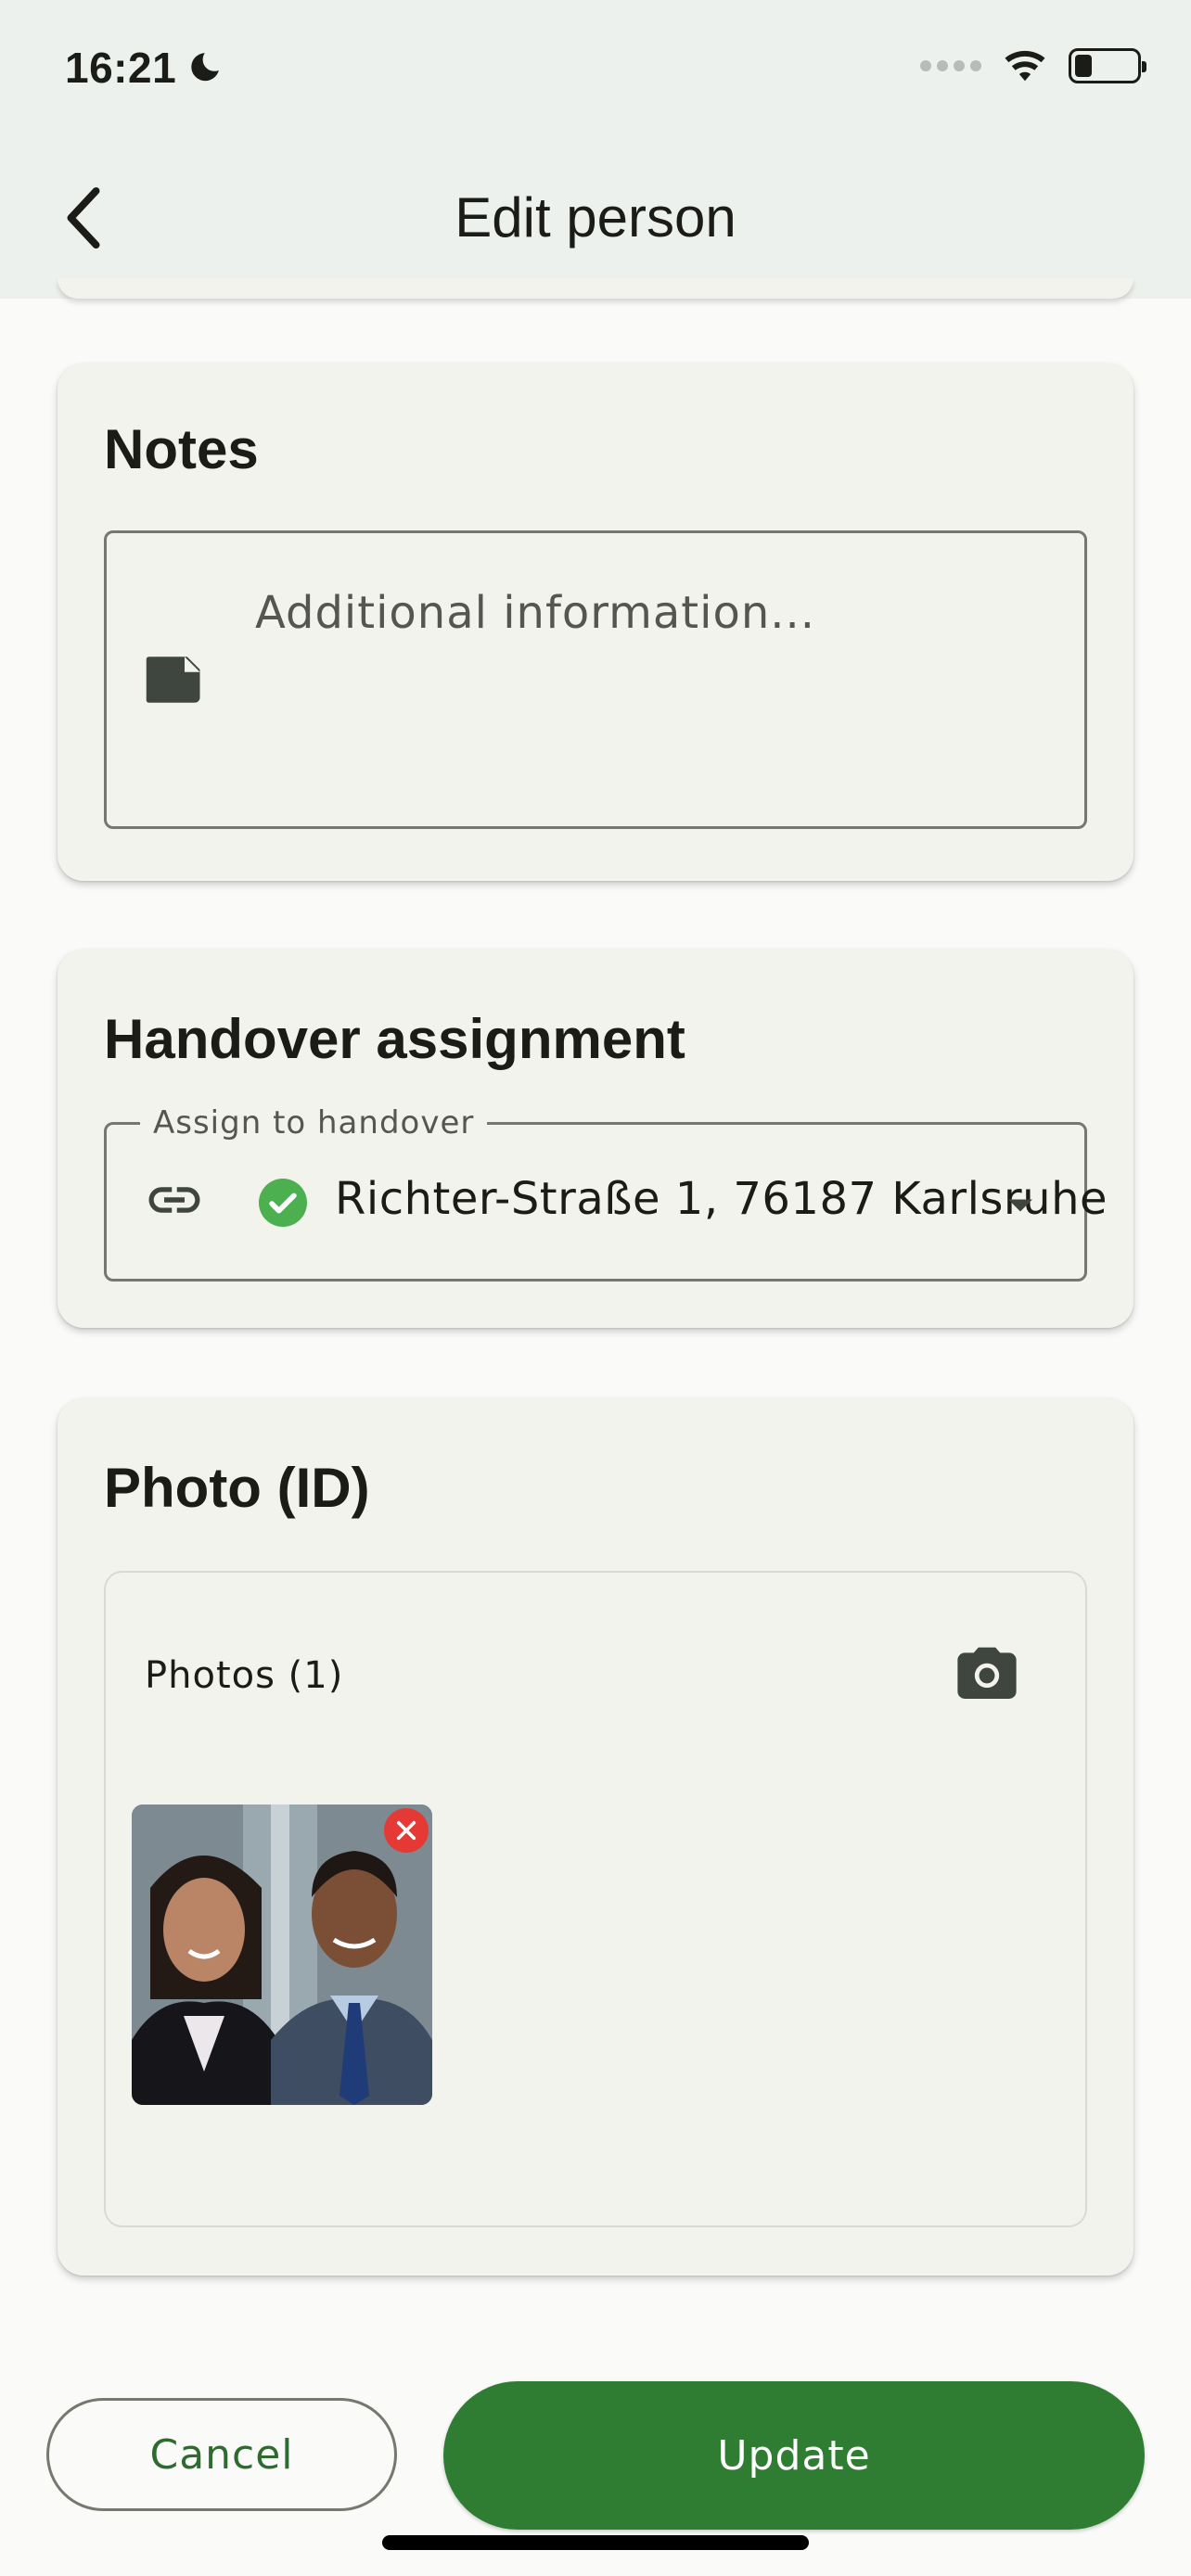 This screenshot has width=1191, height=2576. What do you see at coordinates (283, 1203) in the screenshot?
I see `check-circle-icon` at bounding box center [283, 1203].